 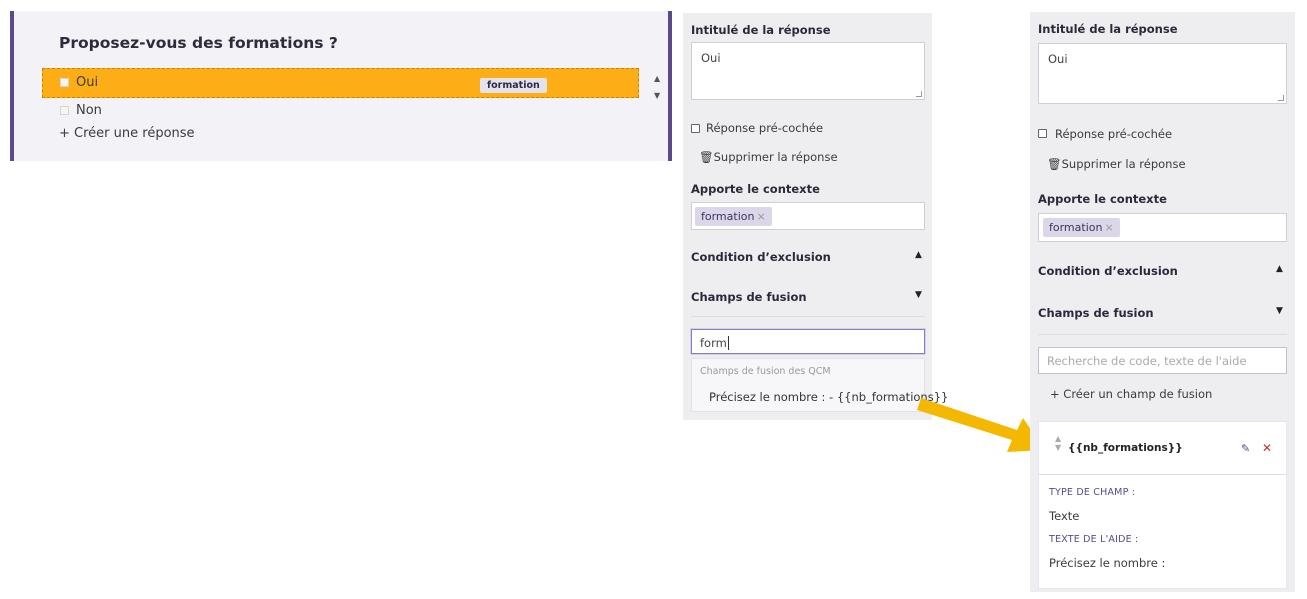 What do you see at coordinates (89, 110) in the screenshot?
I see `option-non-label: Non` at bounding box center [89, 110].